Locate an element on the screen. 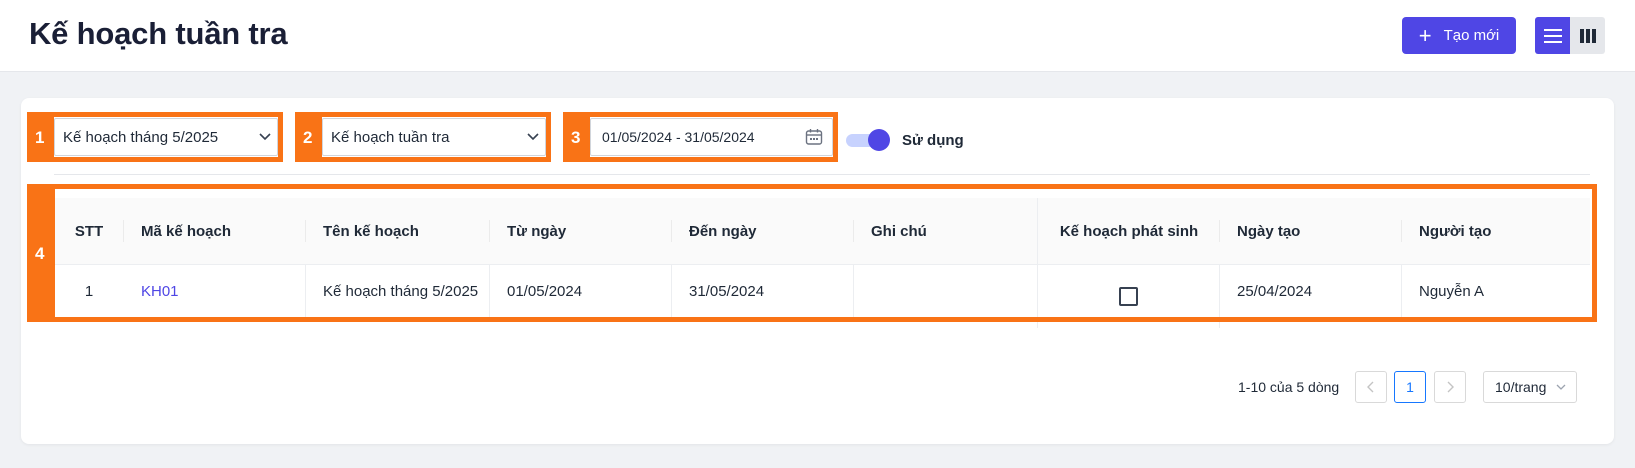  usage-toggle-label: Sử dụng is located at coordinates (933, 140).